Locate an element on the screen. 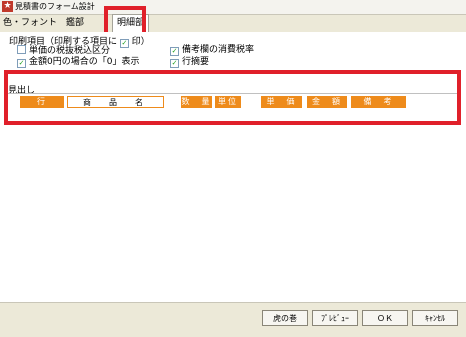  checkbox-zero-display: ✓ is located at coordinates (21, 63).